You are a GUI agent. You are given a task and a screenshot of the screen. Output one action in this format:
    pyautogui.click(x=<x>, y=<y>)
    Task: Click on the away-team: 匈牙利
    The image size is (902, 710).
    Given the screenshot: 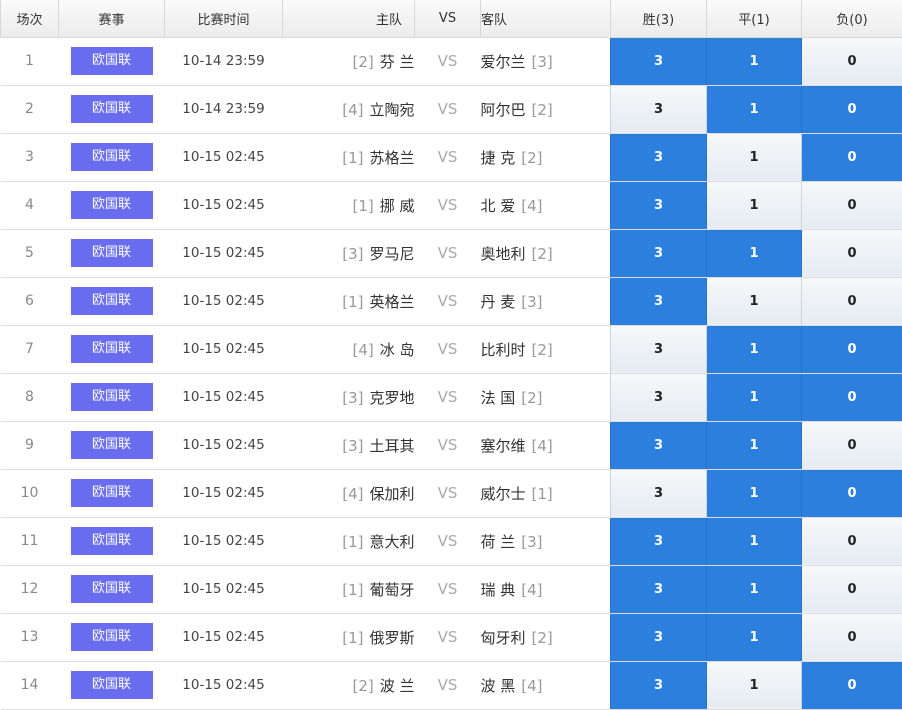 What is the action you would take?
    pyautogui.click(x=503, y=637)
    